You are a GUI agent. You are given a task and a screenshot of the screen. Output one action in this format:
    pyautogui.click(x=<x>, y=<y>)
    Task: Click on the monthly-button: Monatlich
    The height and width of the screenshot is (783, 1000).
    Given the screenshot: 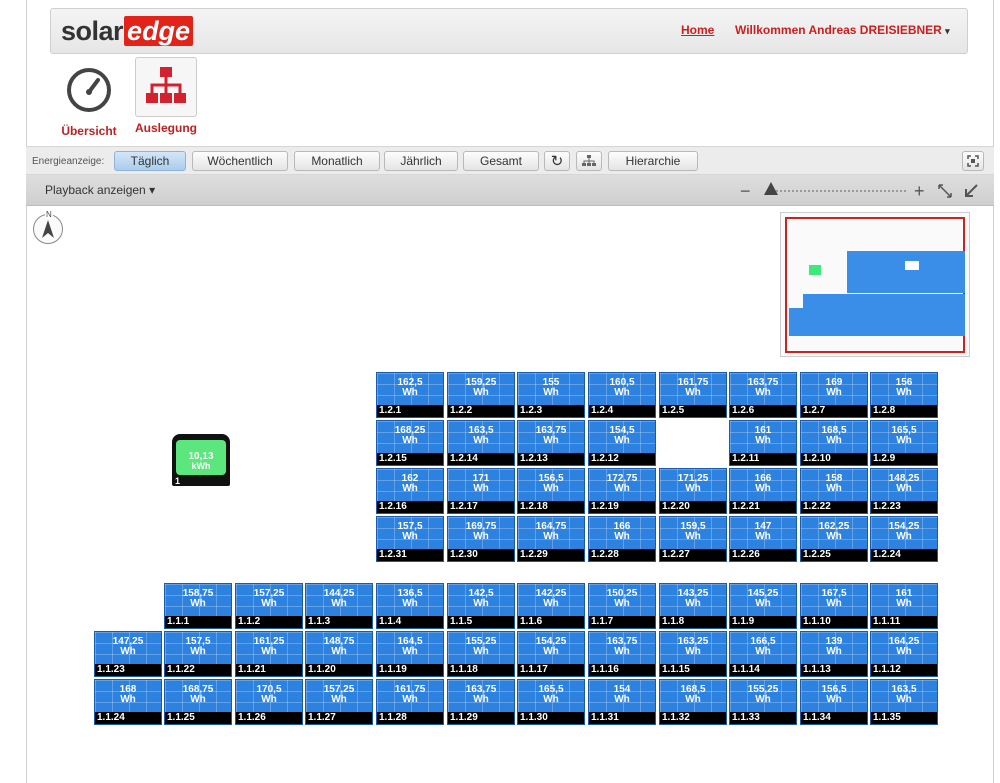 What is the action you would take?
    pyautogui.click(x=337, y=161)
    